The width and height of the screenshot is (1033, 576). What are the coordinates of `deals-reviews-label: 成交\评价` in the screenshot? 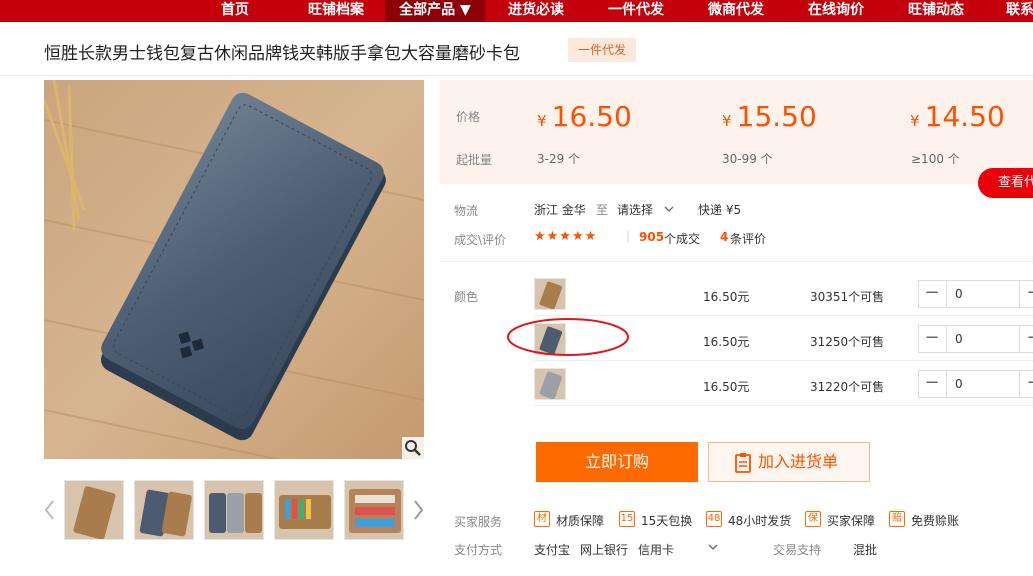 It's located at (480, 240).